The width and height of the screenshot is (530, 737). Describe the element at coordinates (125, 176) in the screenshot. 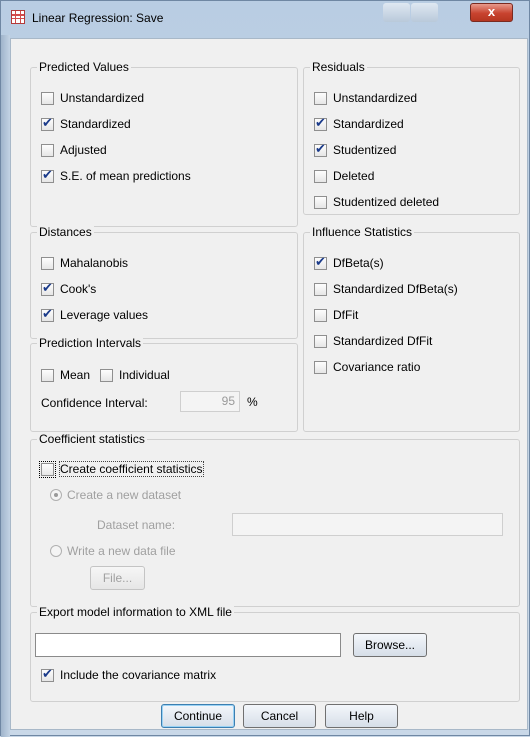

I see `predicted-se-label: S.E. of mean predictions` at that location.